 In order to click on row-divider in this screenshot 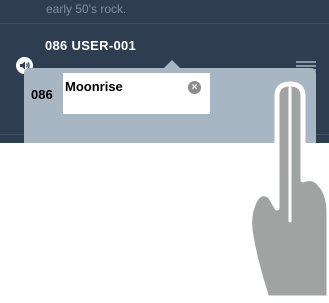, I will do `click(164, 23)`.